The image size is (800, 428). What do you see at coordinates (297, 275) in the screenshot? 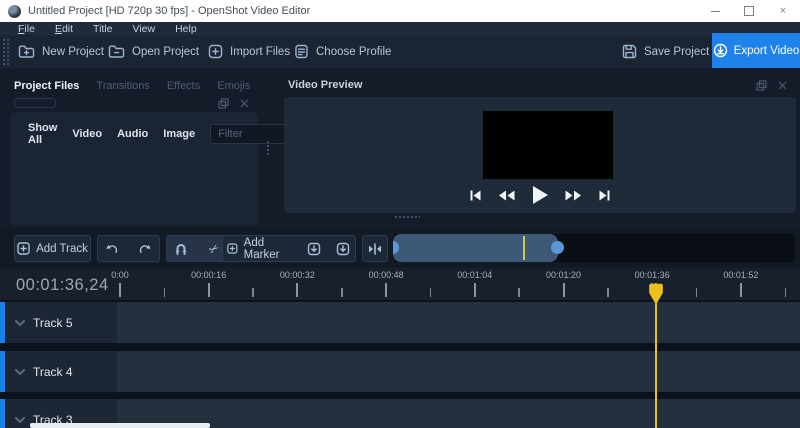
I see `ruler-tick-label: 00:00:32` at bounding box center [297, 275].